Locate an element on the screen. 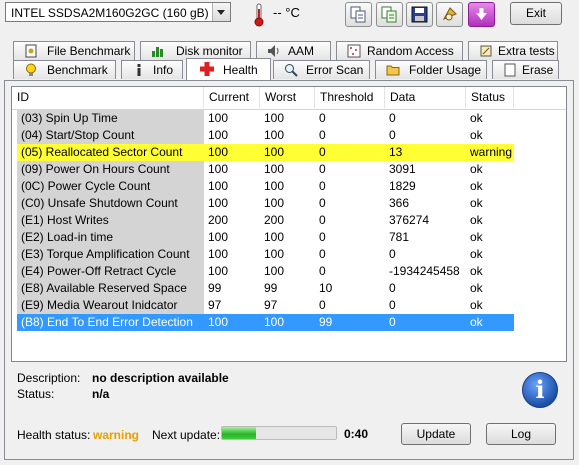 The width and height of the screenshot is (579, 465). drive-select: INTEL SSDSA2M160G2GC (160 gB) is located at coordinates (118, 12).